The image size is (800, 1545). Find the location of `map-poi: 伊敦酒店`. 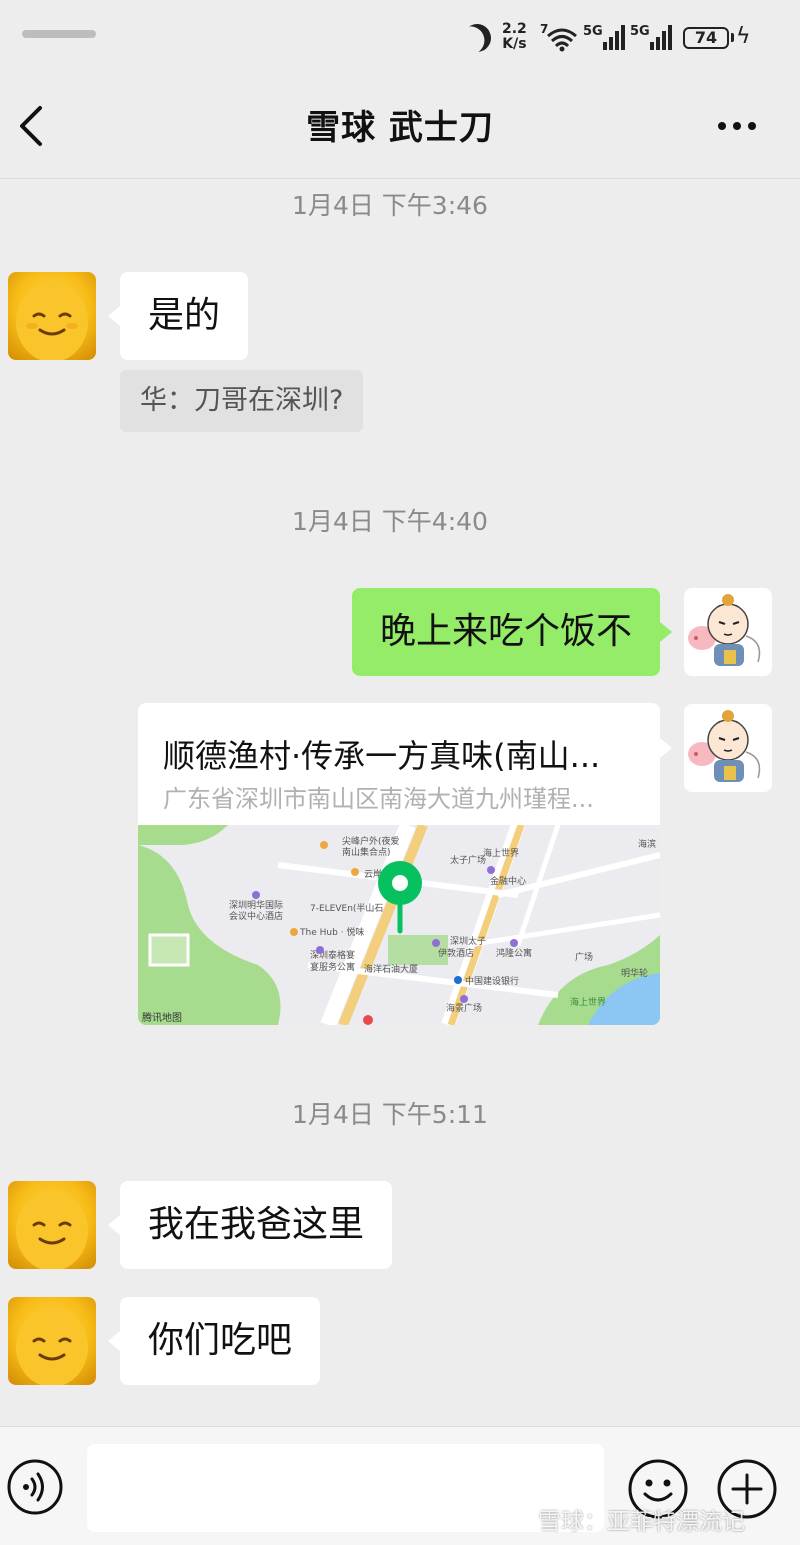

map-poi: 伊敦酒店 is located at coordinates (456, 953).